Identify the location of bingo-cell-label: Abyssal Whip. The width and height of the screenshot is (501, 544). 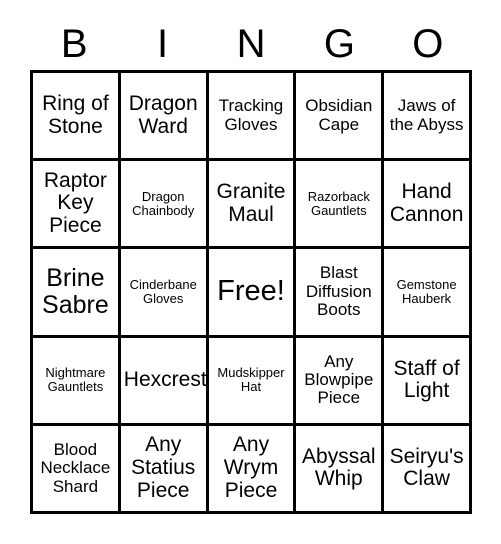
(339, 467).